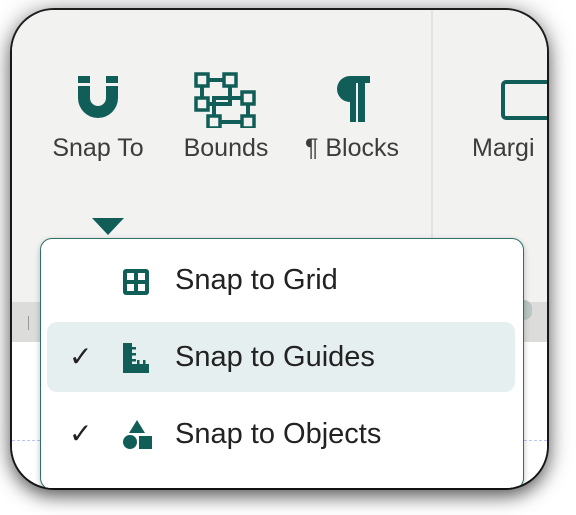 Image resolution: width=576 pixels, height=515 pixels. What do you see at coordinates (256, 280) in the screenshot?
I see `menu-item-label: Snap to Grid` at bounding box center [256, 280].